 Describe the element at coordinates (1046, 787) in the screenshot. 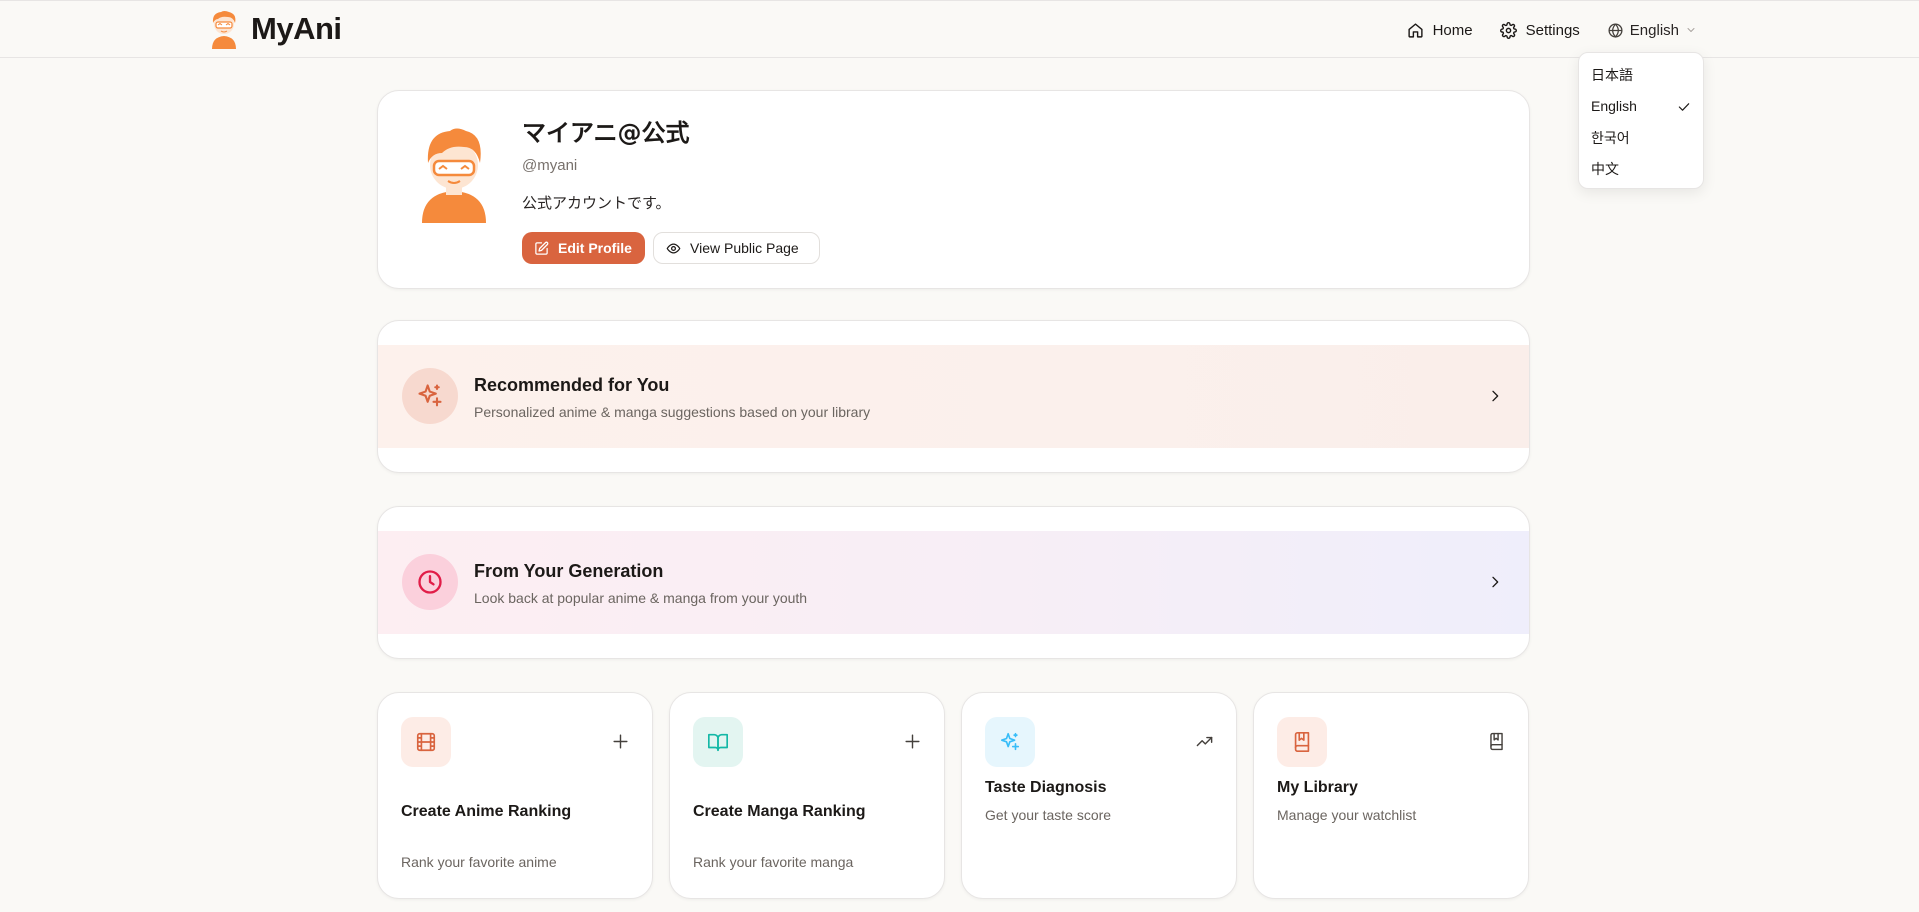

I see `tile-title: Taste Diagnosis` at that location.